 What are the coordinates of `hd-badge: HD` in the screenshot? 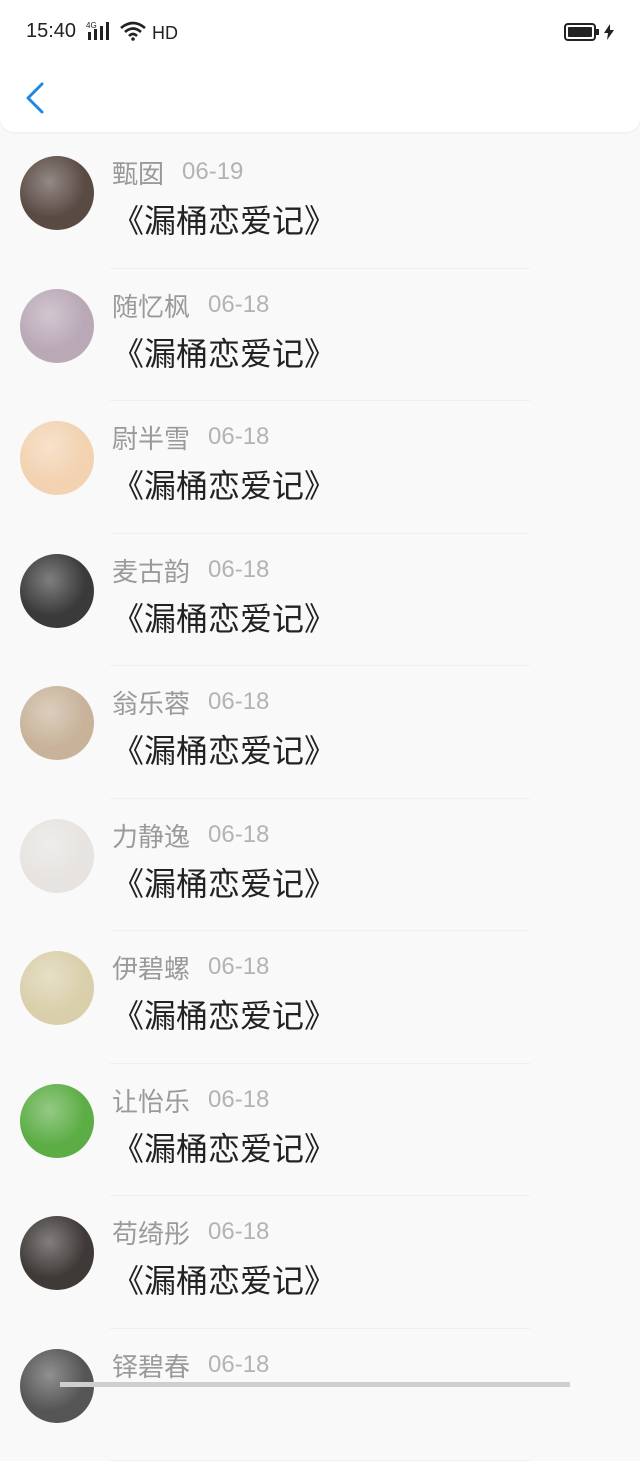 It's located at (165, 33).